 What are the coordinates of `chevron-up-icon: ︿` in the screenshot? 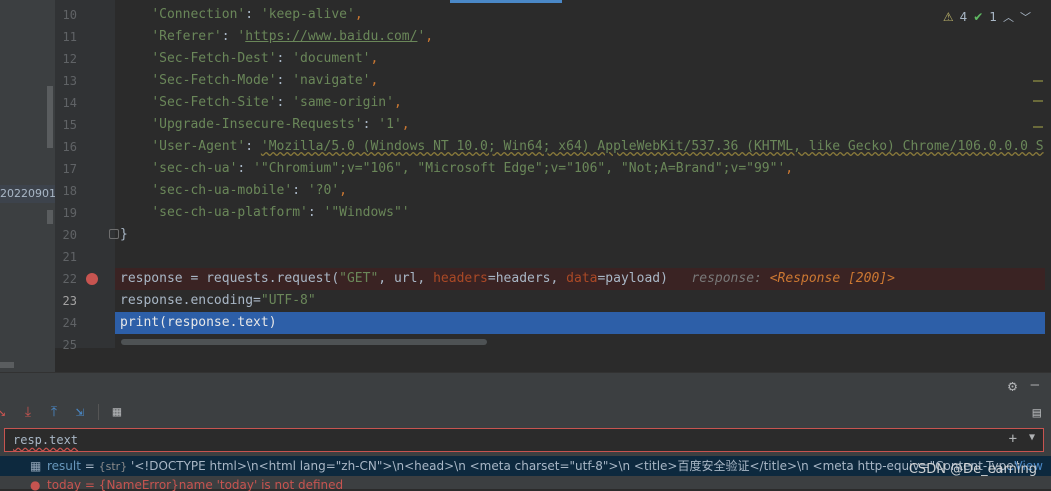 It's located at (1008, 17).